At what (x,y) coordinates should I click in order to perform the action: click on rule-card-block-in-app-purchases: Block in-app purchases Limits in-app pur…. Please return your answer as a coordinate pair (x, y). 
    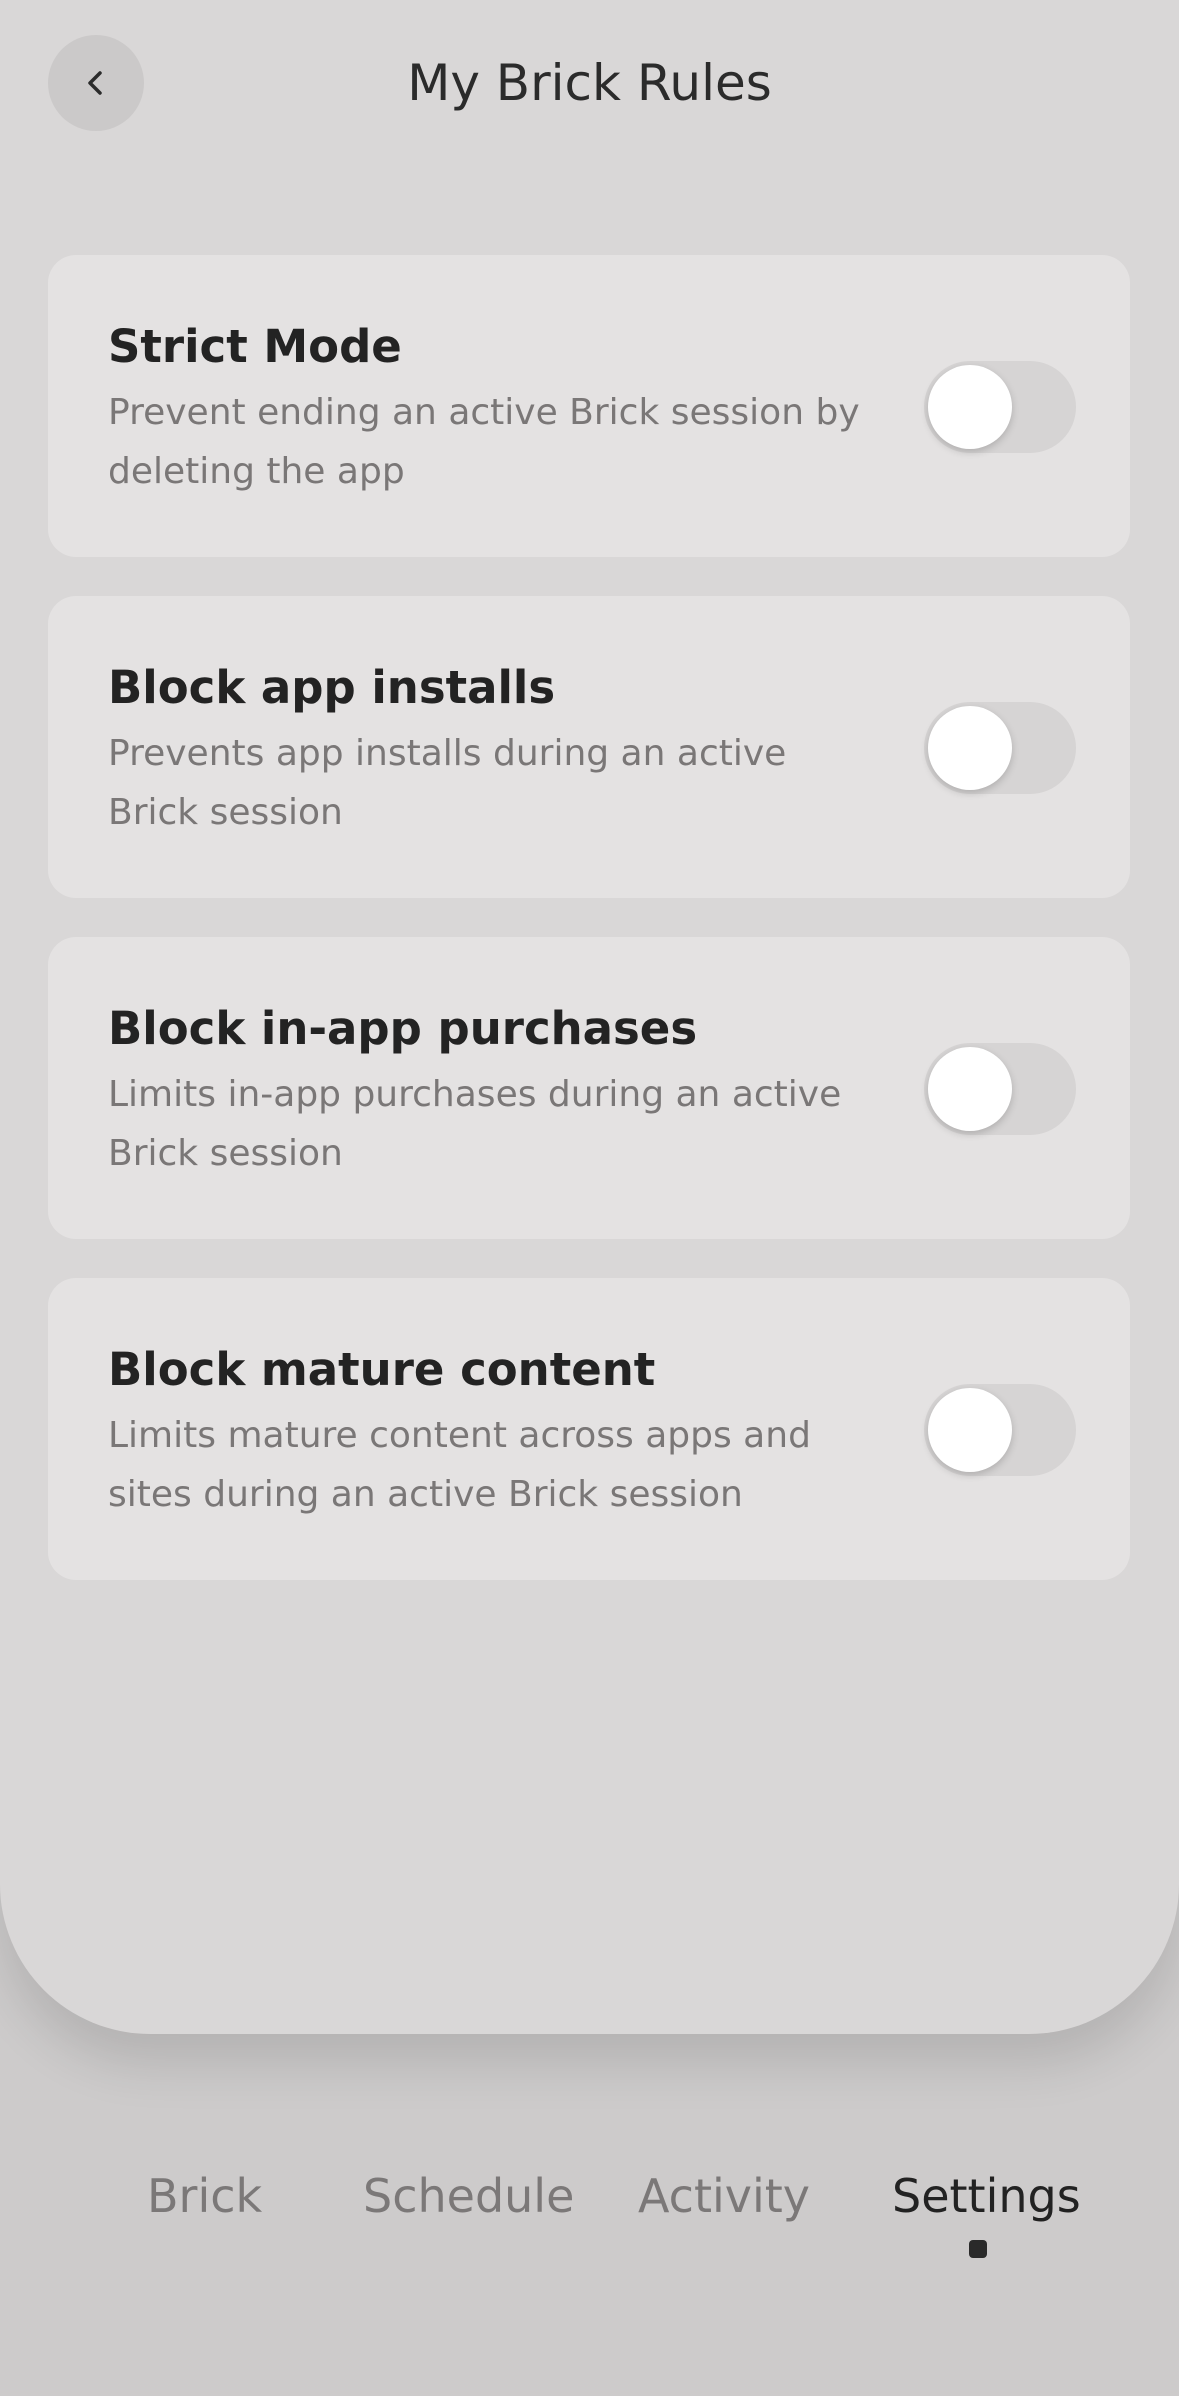
    Looking at the image, I should click on (589, 1088).